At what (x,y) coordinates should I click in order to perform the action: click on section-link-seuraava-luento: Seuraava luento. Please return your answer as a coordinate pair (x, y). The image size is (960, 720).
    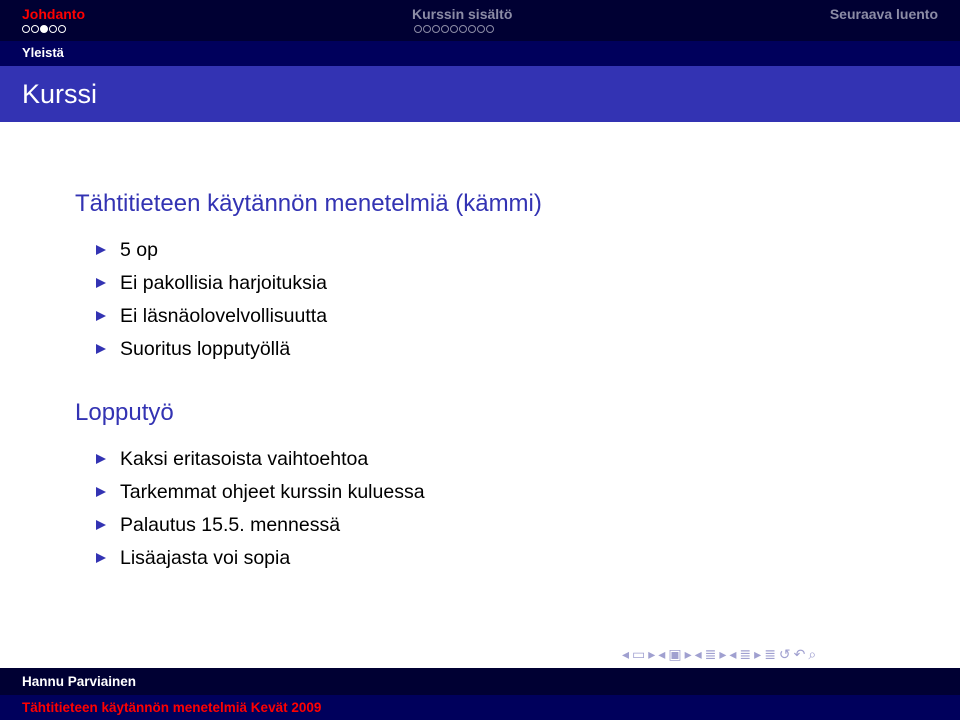
    Looking at the image, I should click on (884, 14).